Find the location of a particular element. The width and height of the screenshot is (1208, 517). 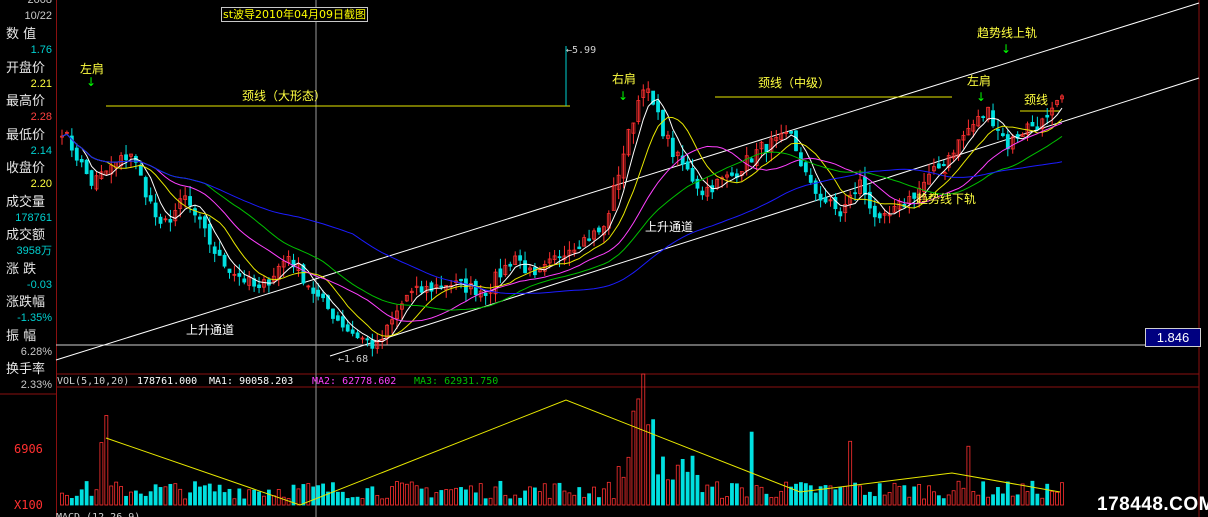

vol-axis-value: 6906 is located at coordinates (28, 449).